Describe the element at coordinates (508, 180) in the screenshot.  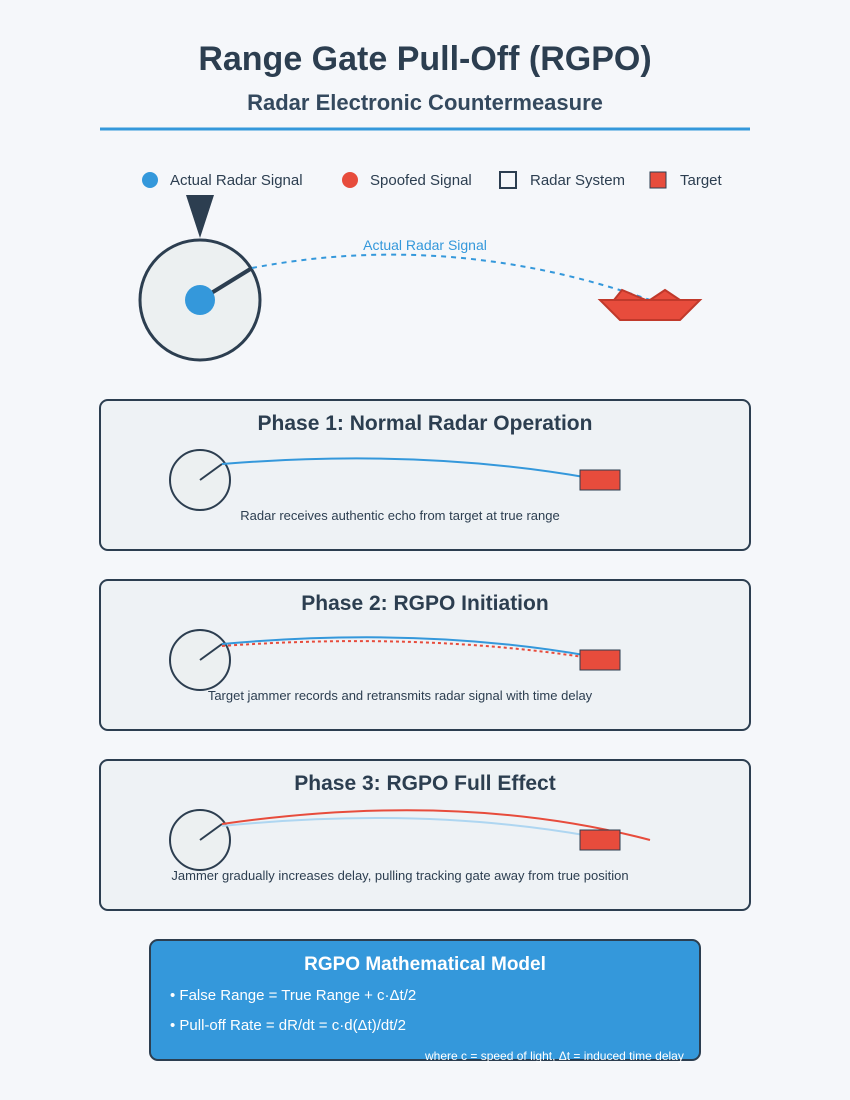
I see `legend-radar-system-swatch` at that location.